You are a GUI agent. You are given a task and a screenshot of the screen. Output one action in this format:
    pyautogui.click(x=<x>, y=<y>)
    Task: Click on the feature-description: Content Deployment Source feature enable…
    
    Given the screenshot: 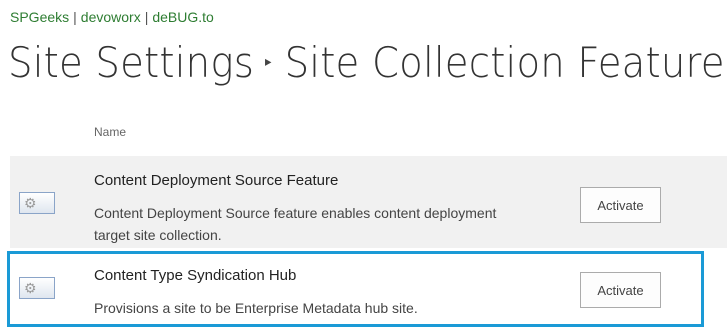 What is the action you would take?
    pyautogui.click(x=329, y=224)
    